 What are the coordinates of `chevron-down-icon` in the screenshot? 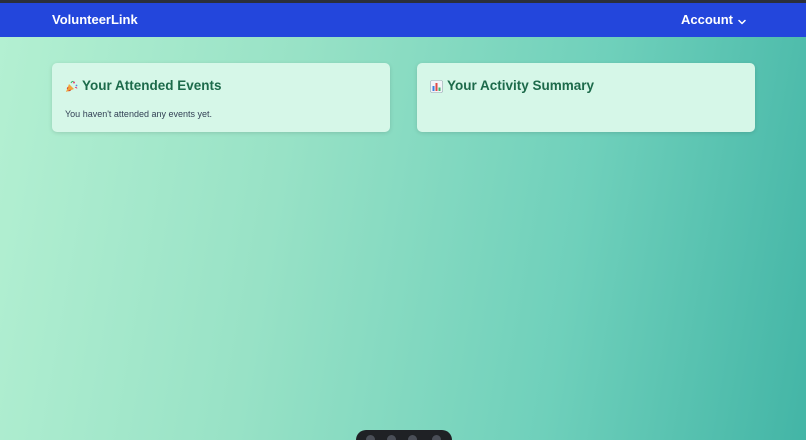 It's located at (742, 21).